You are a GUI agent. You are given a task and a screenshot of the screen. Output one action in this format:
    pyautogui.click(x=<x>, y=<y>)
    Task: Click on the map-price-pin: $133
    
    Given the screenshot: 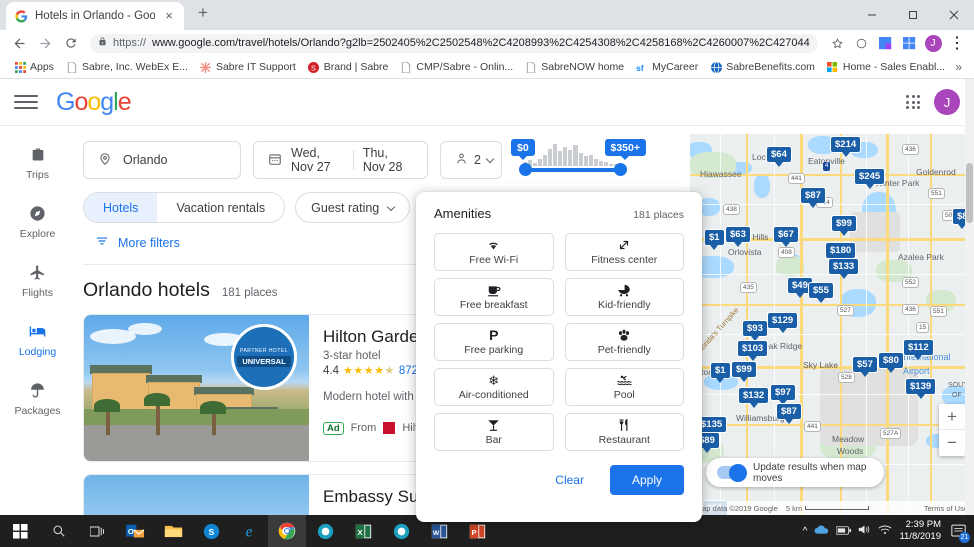 What is the action you would take?
    pyautogui.click(x=844, y=268)
    